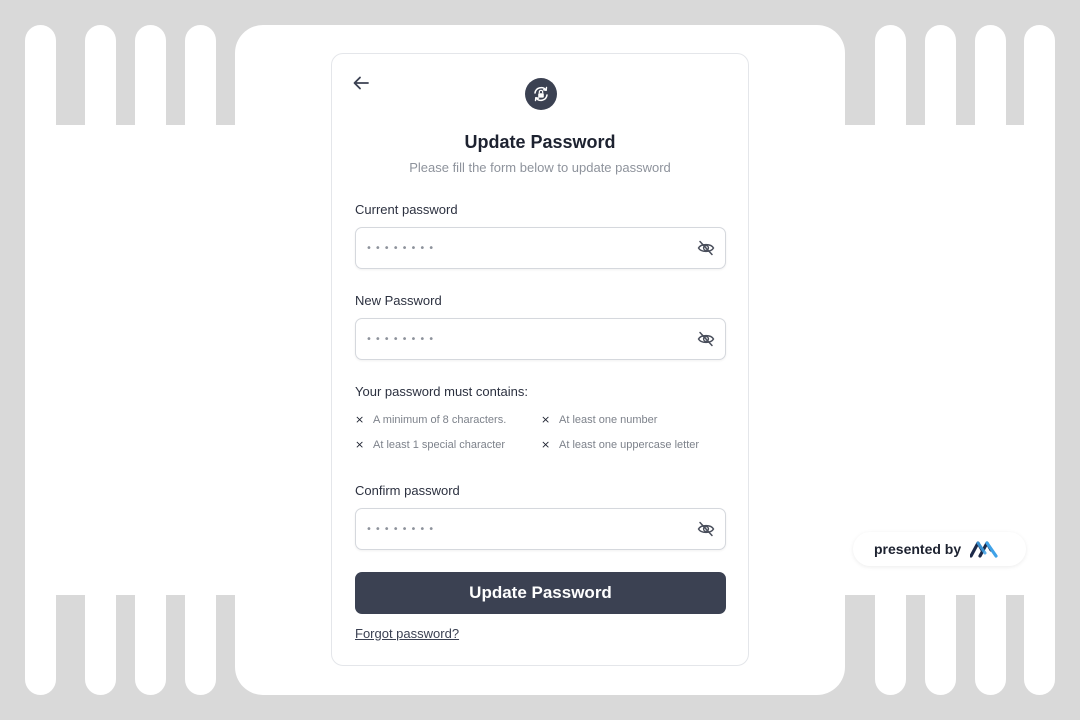 Image resolution: width=1080 pixels, height=720 pixels. What do you see at coordinates (526, 529) in the screenshot?
I see `confirm-password-input` at bounding box center [526, 529].